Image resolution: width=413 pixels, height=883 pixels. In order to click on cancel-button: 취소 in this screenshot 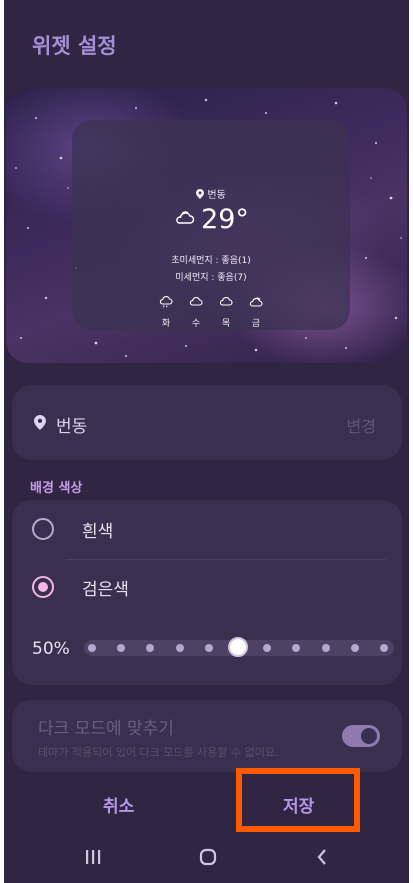, I will do `click(118, 804)`.